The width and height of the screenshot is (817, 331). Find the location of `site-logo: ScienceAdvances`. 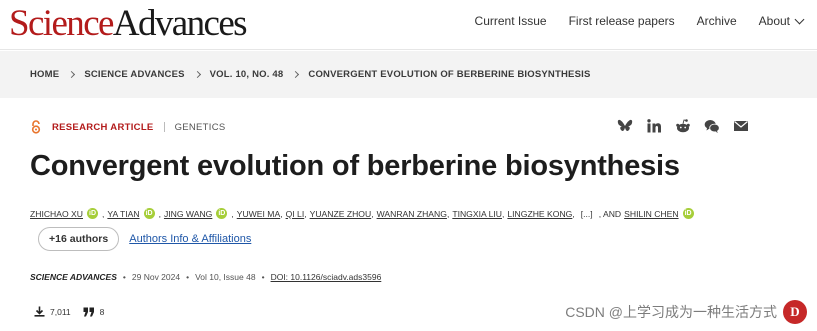

site-logo: ScienceAdvances is located at coordinates (128, 23).